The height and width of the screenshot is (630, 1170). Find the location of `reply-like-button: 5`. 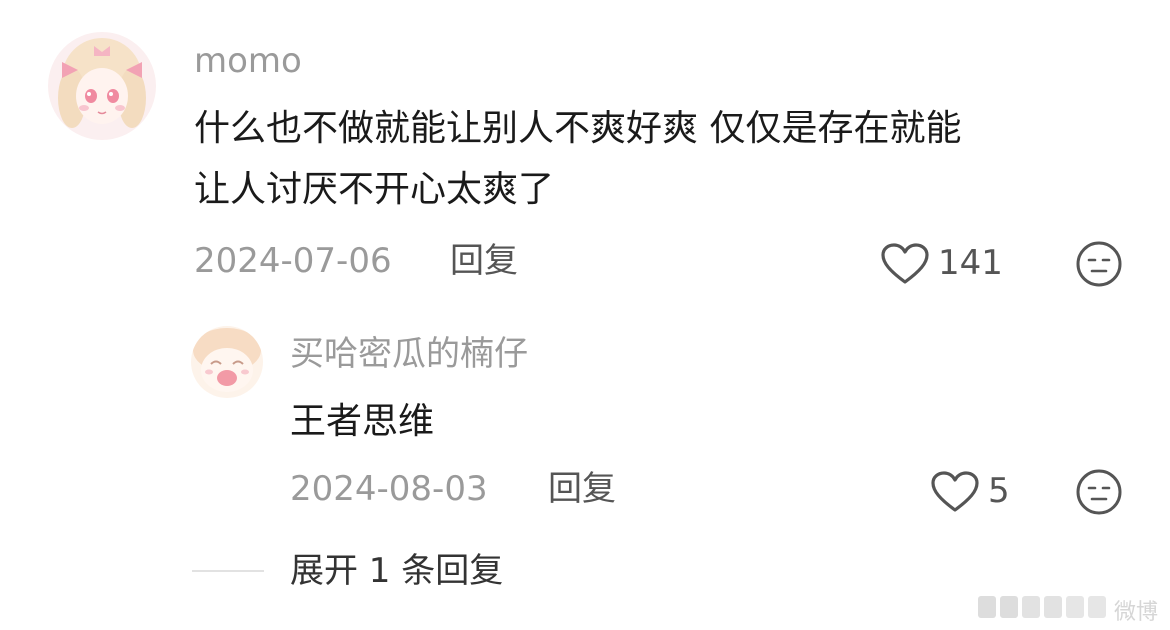

reply-like-button: 5 is located at coordinates (973, 492).